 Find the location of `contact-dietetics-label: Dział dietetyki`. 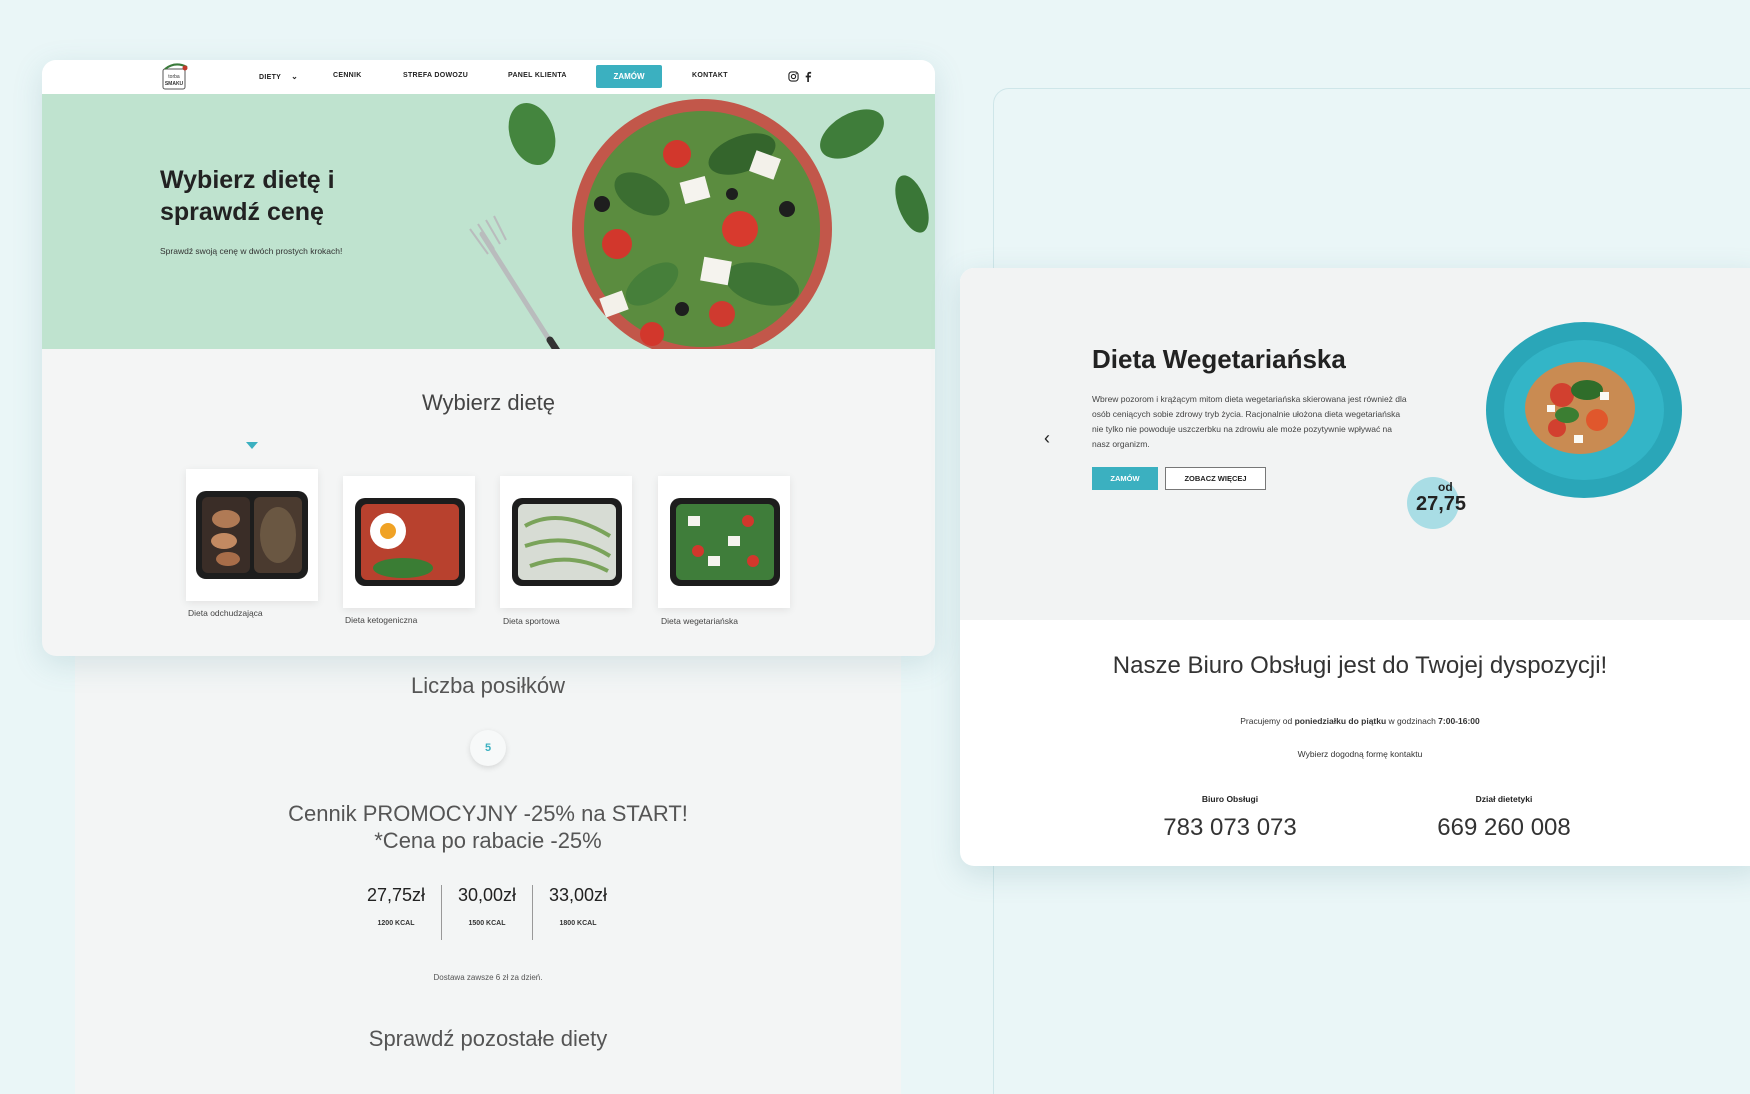

contact-dietetics-label: Dział dietetyki is located at coordinates (1504, 799).